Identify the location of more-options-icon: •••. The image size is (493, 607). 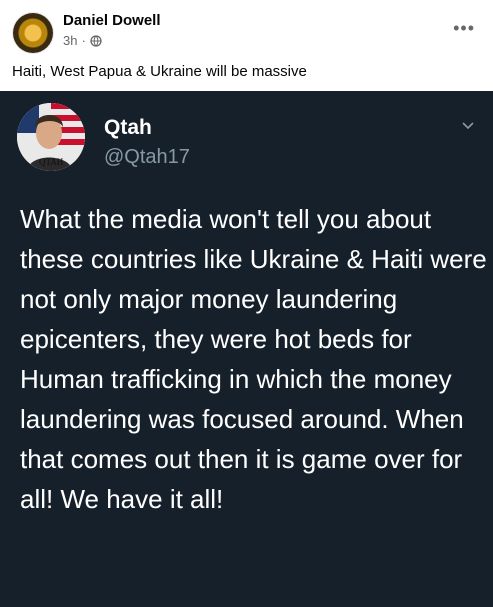
(464, 28).